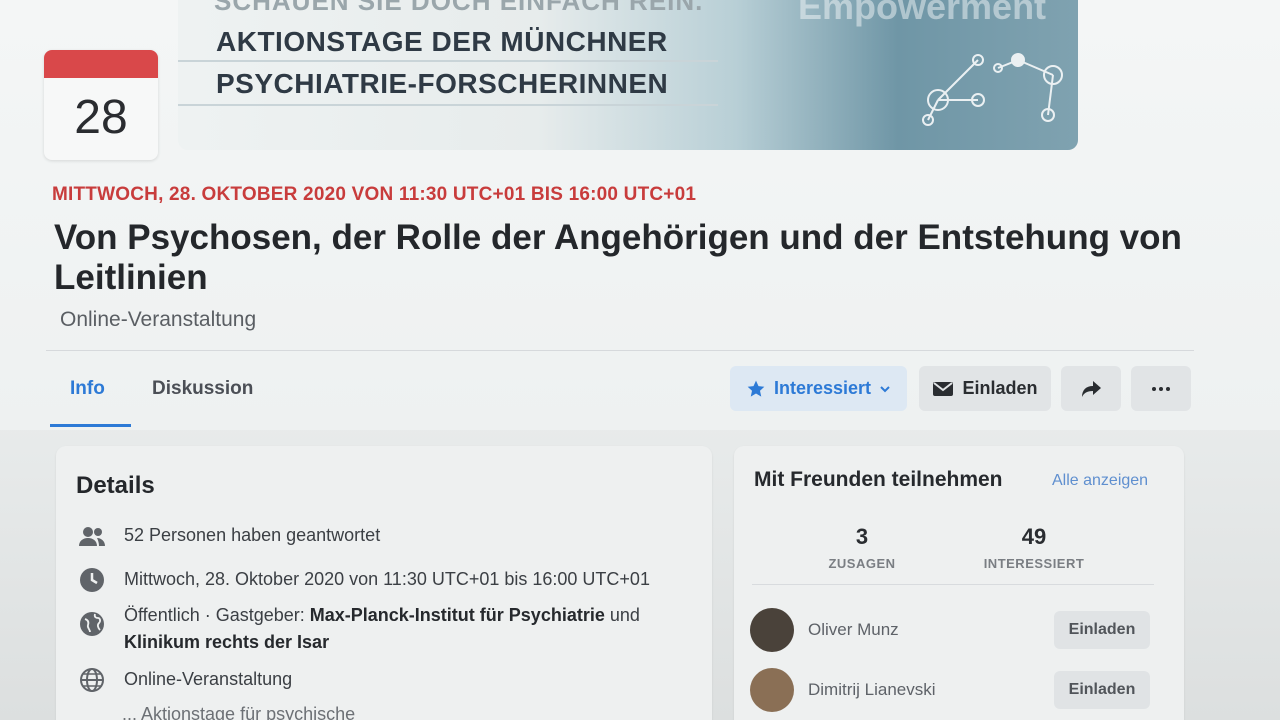  What do you see at coordinates (862, 563) in the screenshot?
I see `stat-going-label: ZUSAGEN` at bounding box center [862, 563].